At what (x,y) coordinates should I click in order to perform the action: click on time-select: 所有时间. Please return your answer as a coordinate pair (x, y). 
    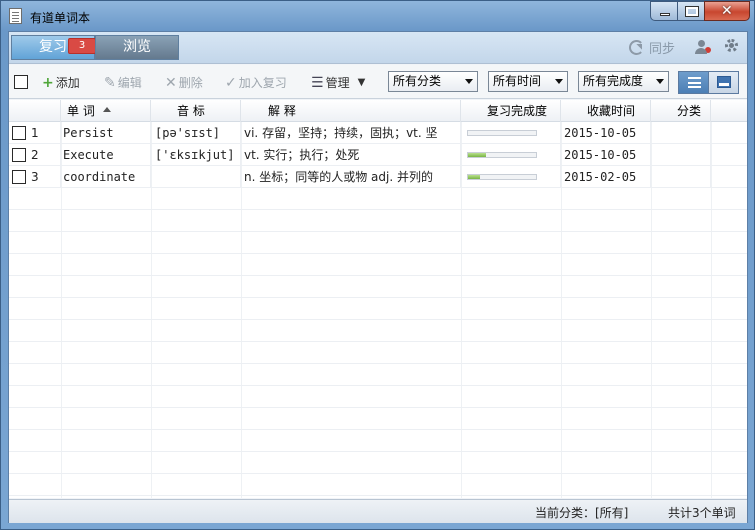
    Looking at the image, I should click on (528, 81).